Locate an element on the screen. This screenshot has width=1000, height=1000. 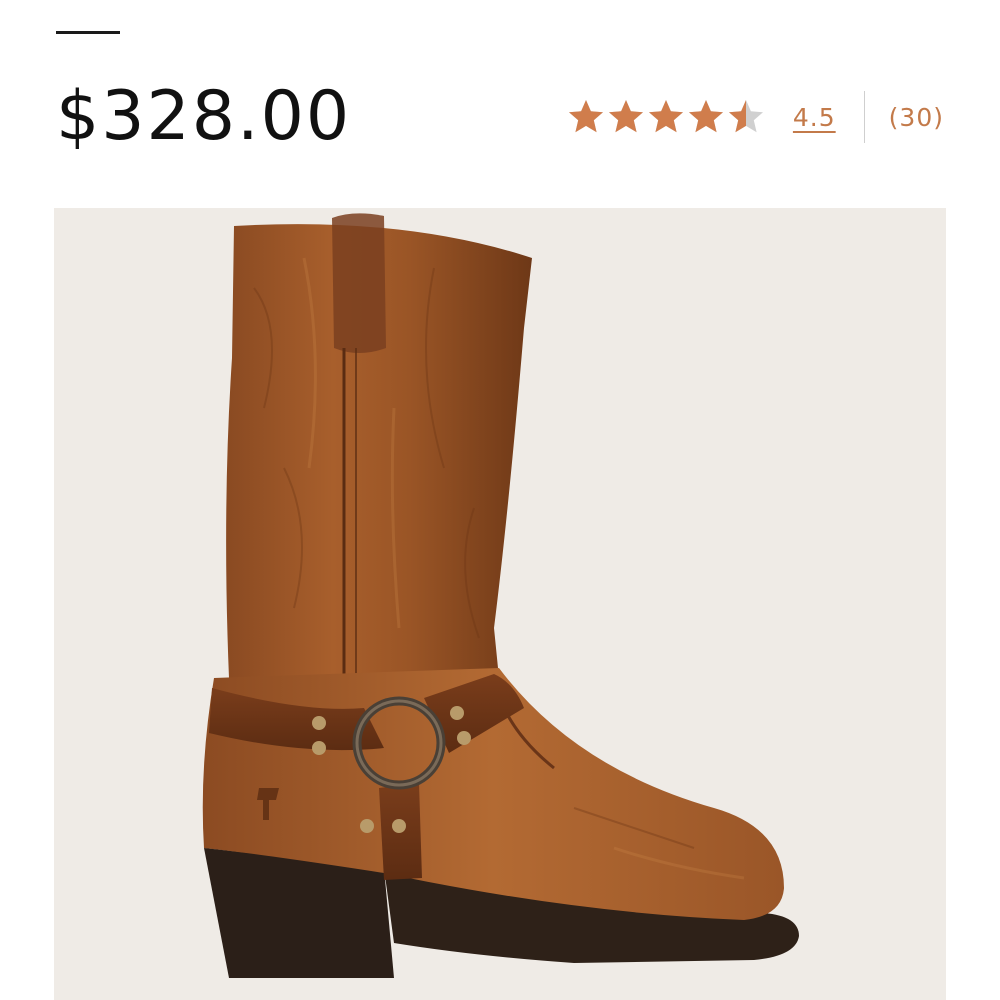
review-count: (30) is located at coordinates (916, 117).